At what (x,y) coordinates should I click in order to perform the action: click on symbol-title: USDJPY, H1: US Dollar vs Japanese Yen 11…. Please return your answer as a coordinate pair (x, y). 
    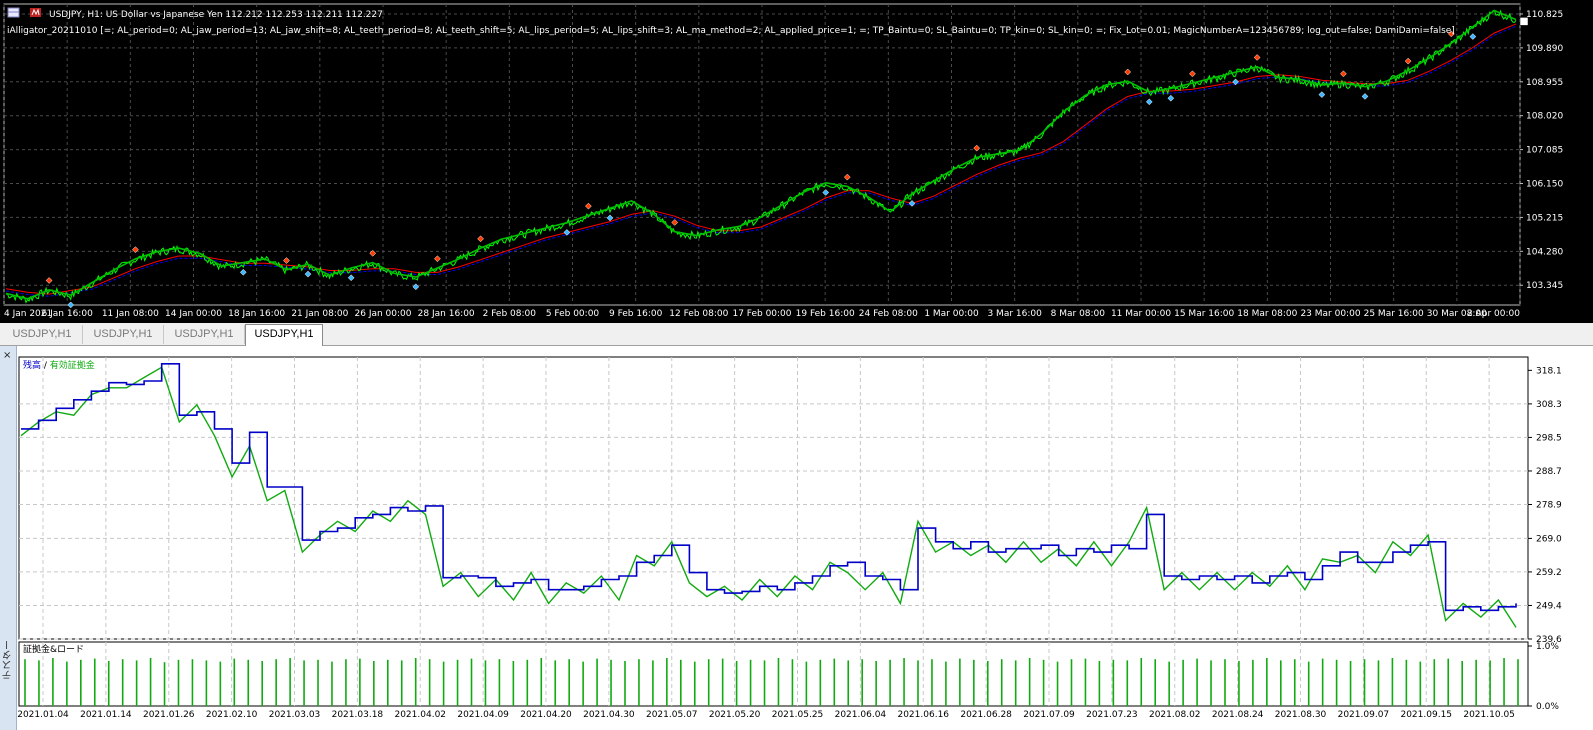
    Looking at the image, I should click on (216, 15).